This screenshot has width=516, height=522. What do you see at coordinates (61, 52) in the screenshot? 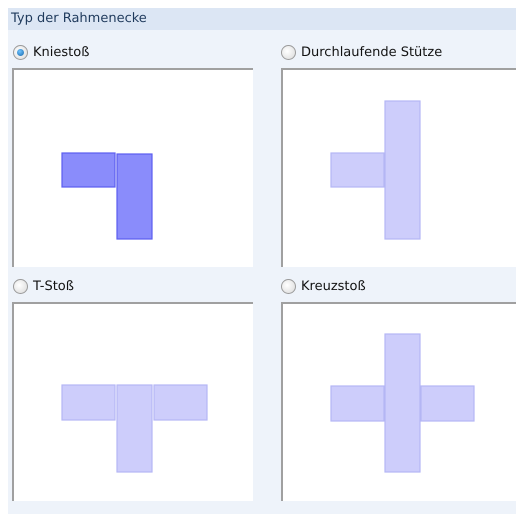
I see `radio-label: Kniestoß` at bounding box center [61, 52].